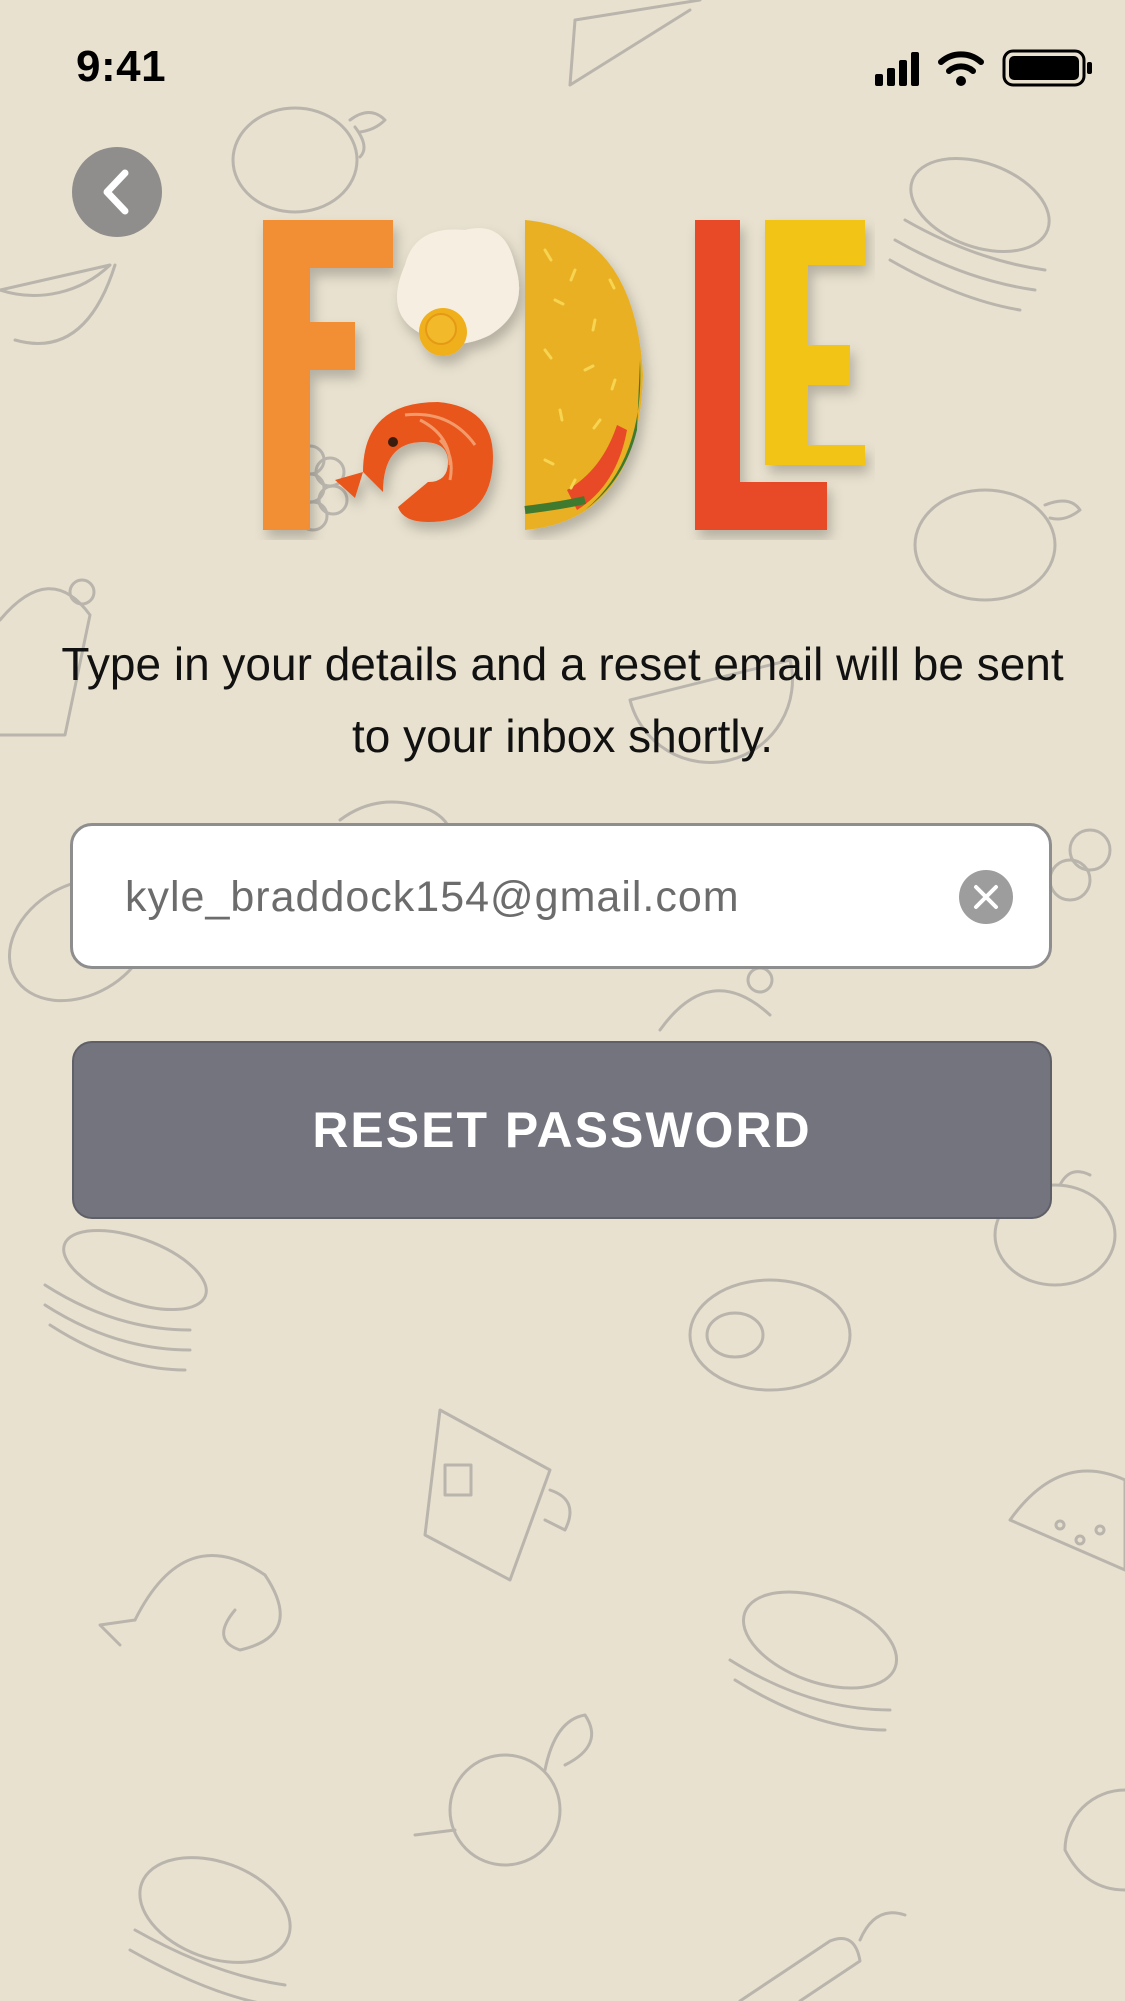 This screenshot has width=1125, height=2001. I want to click on wifi-icon, so click(961, 68).